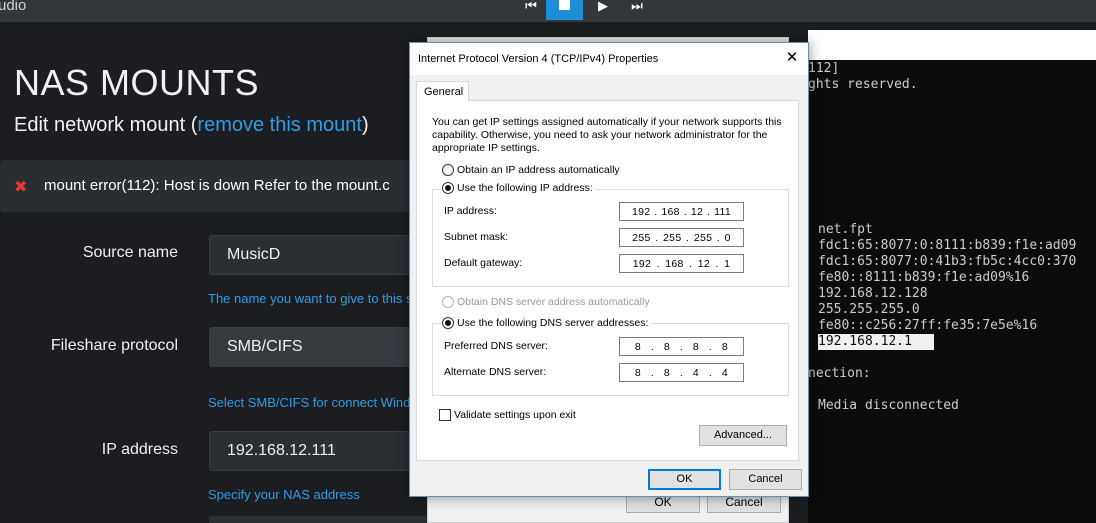 The width and height of the screenshot is (1096, 523). I want to click on obtain-dns-automatically-radio: Obtain DNS server address automatically, so click(546, 302).